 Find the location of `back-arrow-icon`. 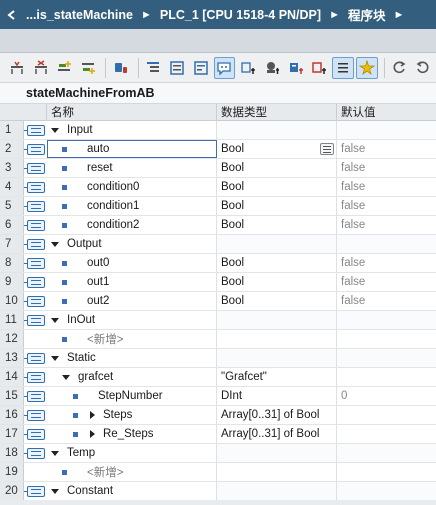

back-arrow-icon is located at coordinates (11, 14).